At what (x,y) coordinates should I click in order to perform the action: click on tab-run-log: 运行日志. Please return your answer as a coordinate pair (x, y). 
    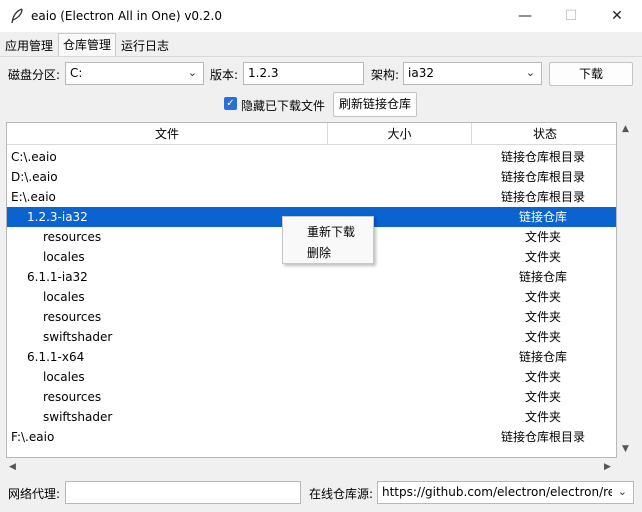
    Looking at the image, I should click on (145, 46).